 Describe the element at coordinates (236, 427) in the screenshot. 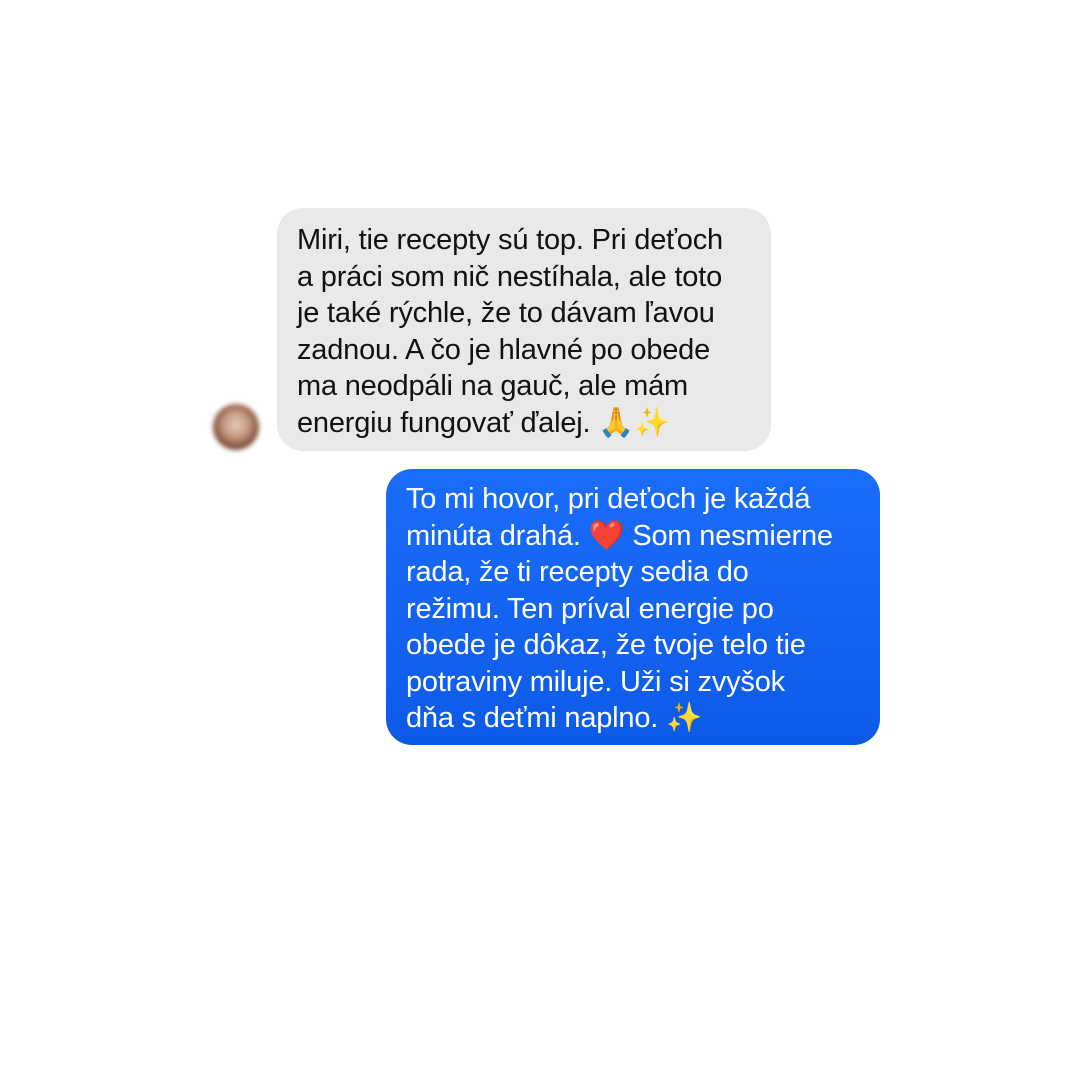

I see `sender-avatar` at that location.